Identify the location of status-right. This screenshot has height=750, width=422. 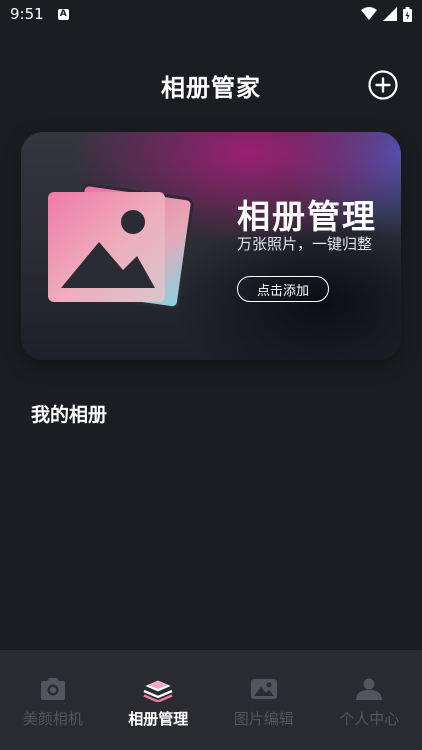
(386, 14).